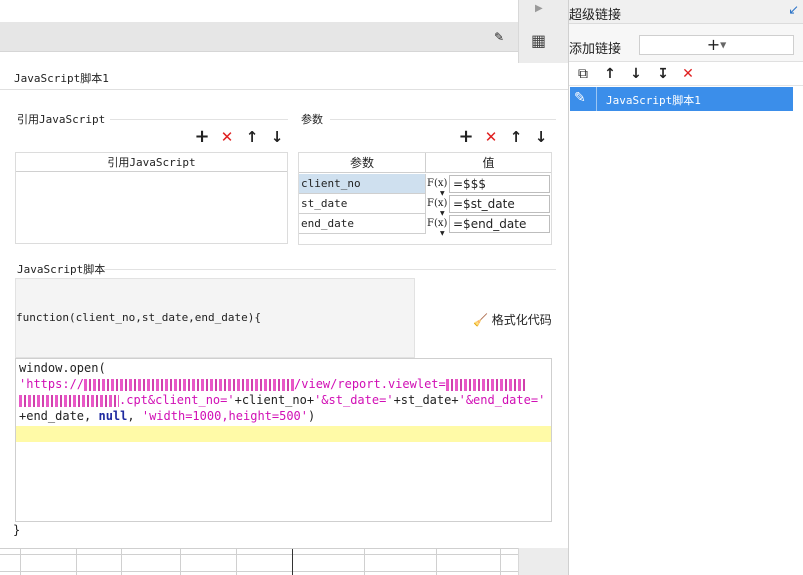  I want to click on table-row: st_date F(x) ▼ =$st_date, so click(425, 205).